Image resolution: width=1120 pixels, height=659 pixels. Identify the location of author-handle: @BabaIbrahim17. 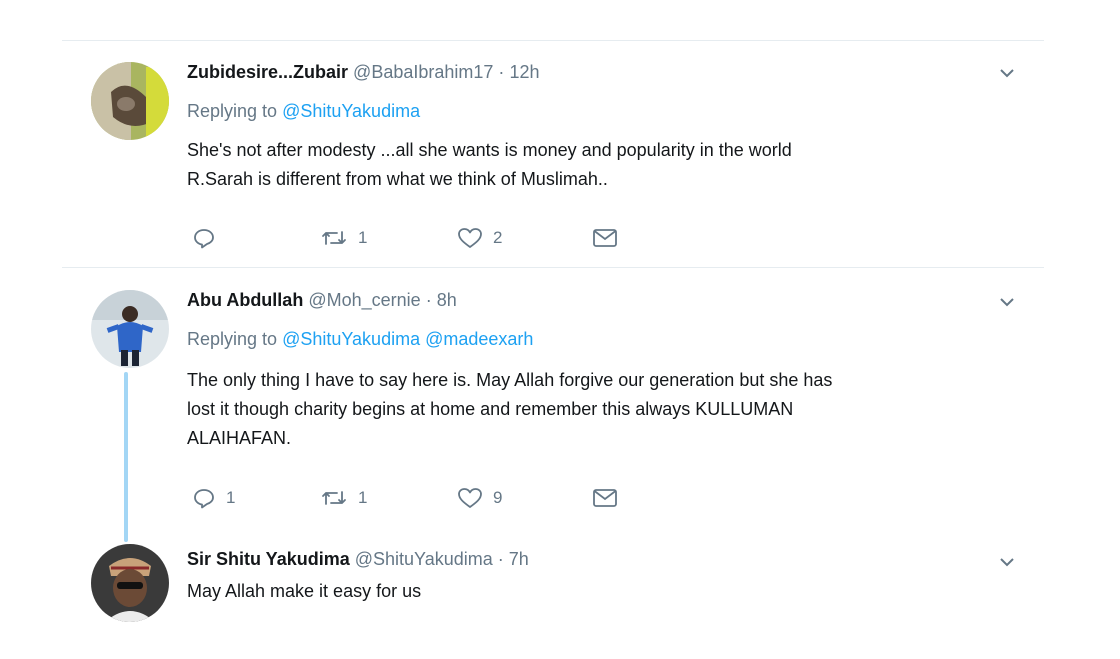
(423, 72).